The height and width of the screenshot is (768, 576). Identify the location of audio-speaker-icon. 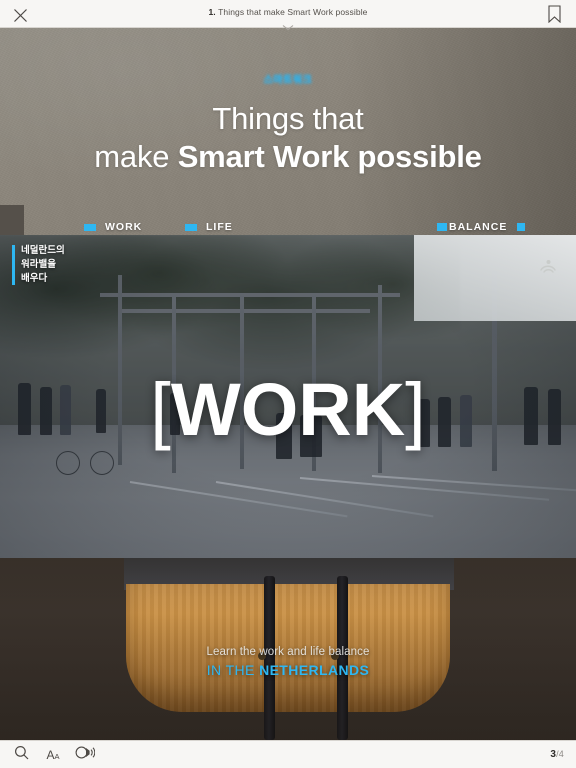
(85, 755).